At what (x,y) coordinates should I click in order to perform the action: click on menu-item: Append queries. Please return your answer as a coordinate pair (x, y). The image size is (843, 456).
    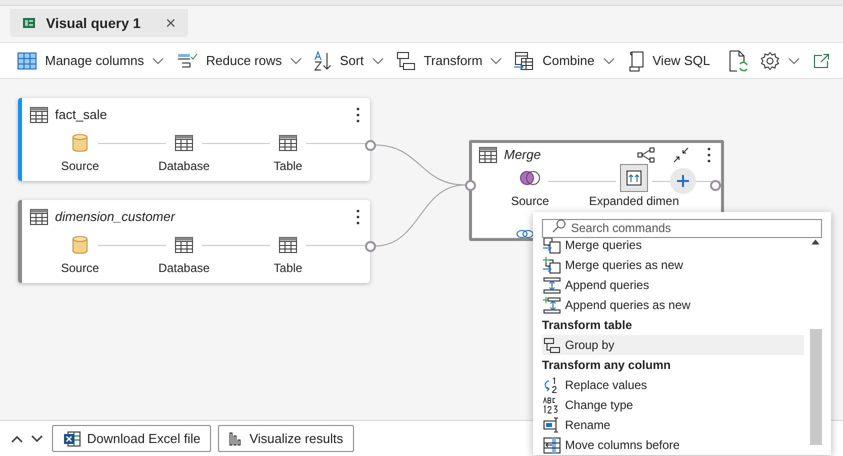
    Looking at the image, I should click on (673, 285).